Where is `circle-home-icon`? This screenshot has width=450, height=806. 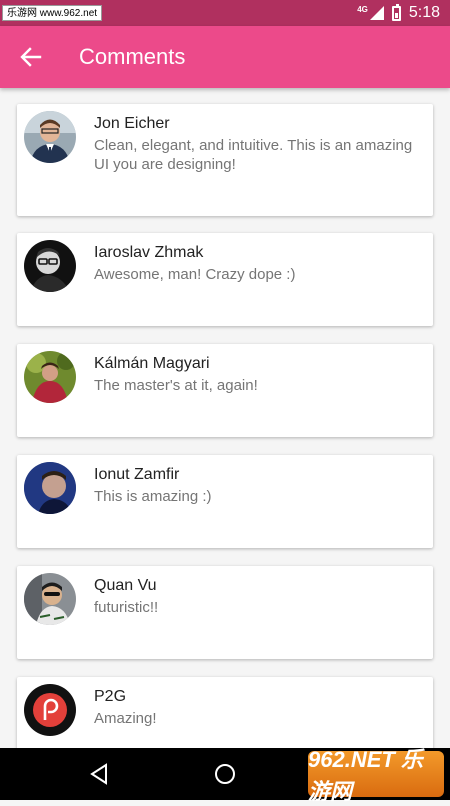 circle-home-icon is located at coordinates (225, 774).